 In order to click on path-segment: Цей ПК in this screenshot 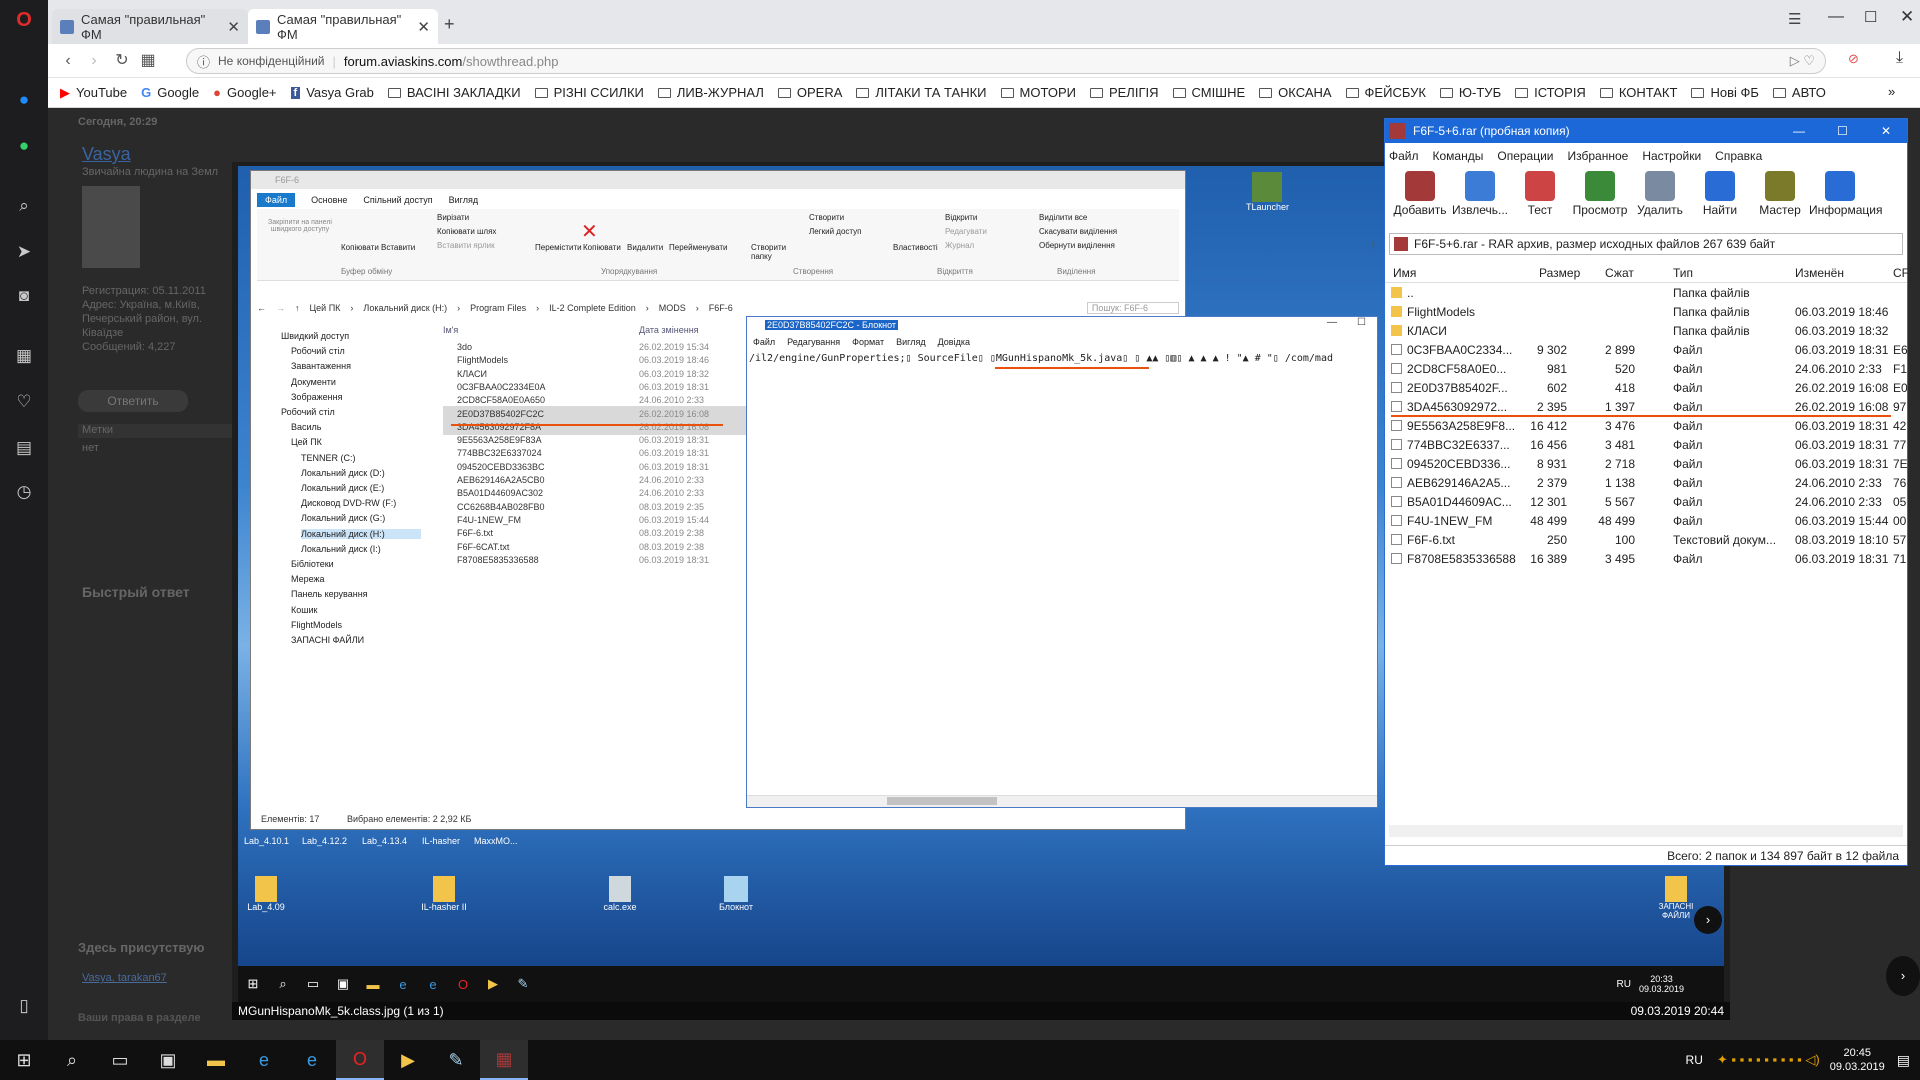, I will do `click(325, 308)`.